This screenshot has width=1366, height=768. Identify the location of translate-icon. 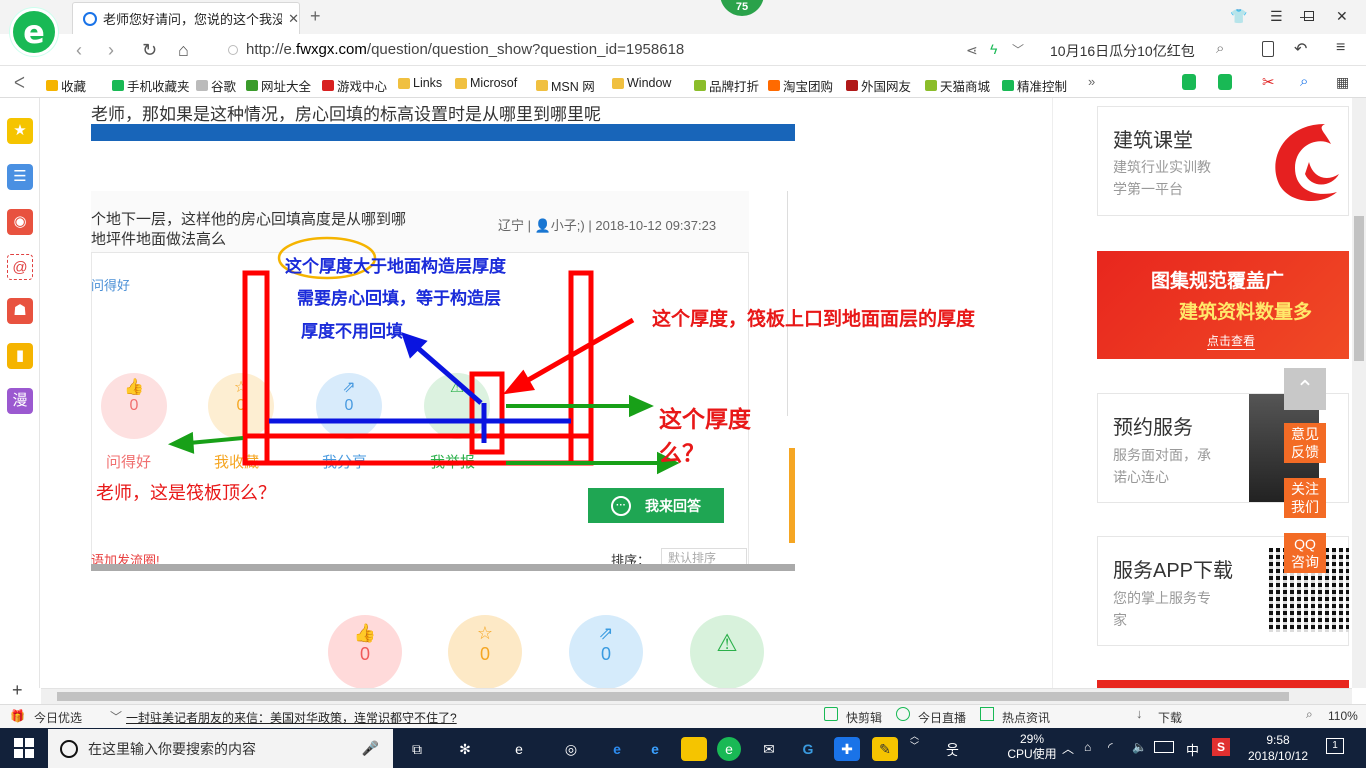
(1225, 82).